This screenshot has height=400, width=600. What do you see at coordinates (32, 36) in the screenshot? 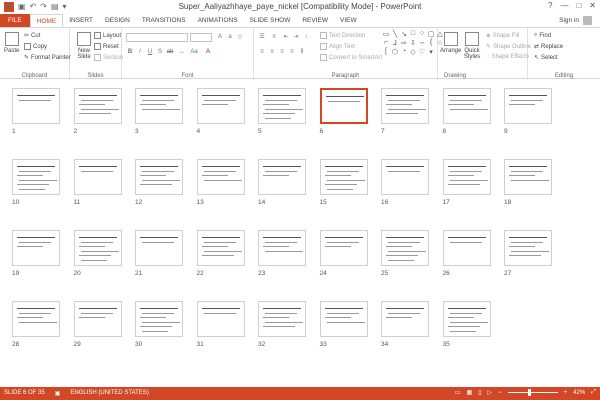
I see `cut-button: ✂ Cut` at bounding box center [32, 36].